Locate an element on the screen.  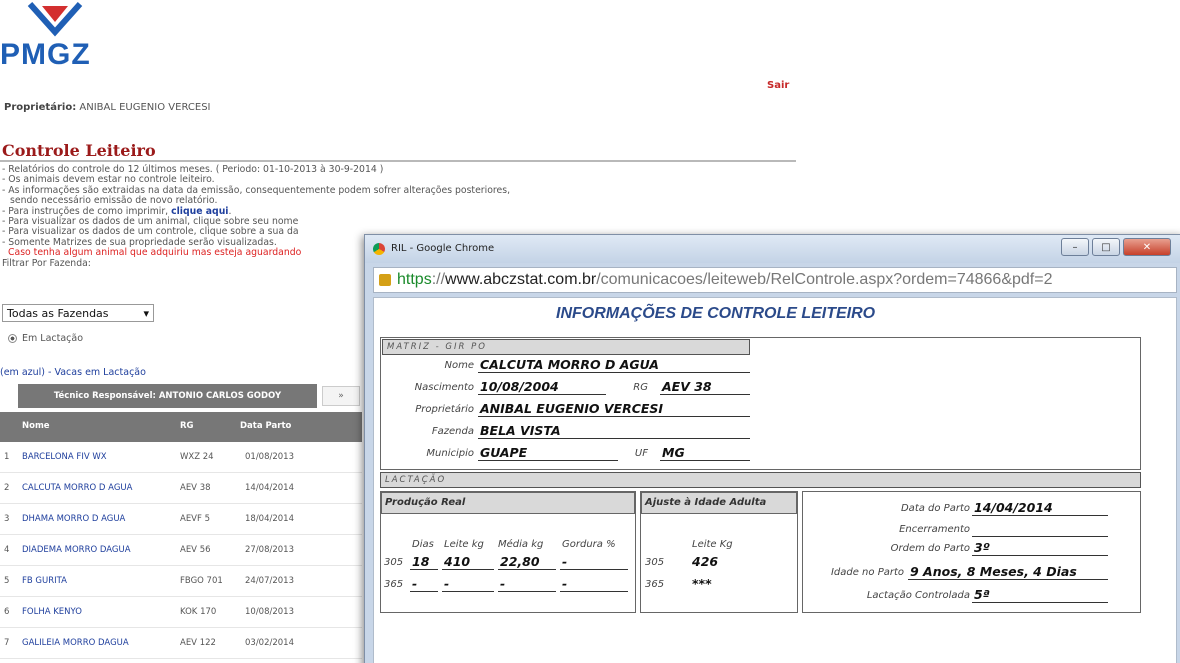
calving-date-link: 18/04/2014 is located at coordinates (269, 519).